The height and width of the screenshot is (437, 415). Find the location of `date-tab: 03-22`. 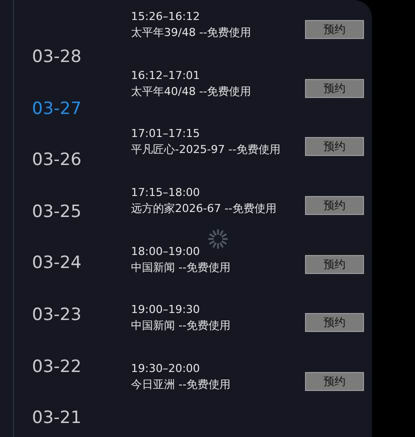

date-tab: 03-22 is located at coordinates (81, 366).